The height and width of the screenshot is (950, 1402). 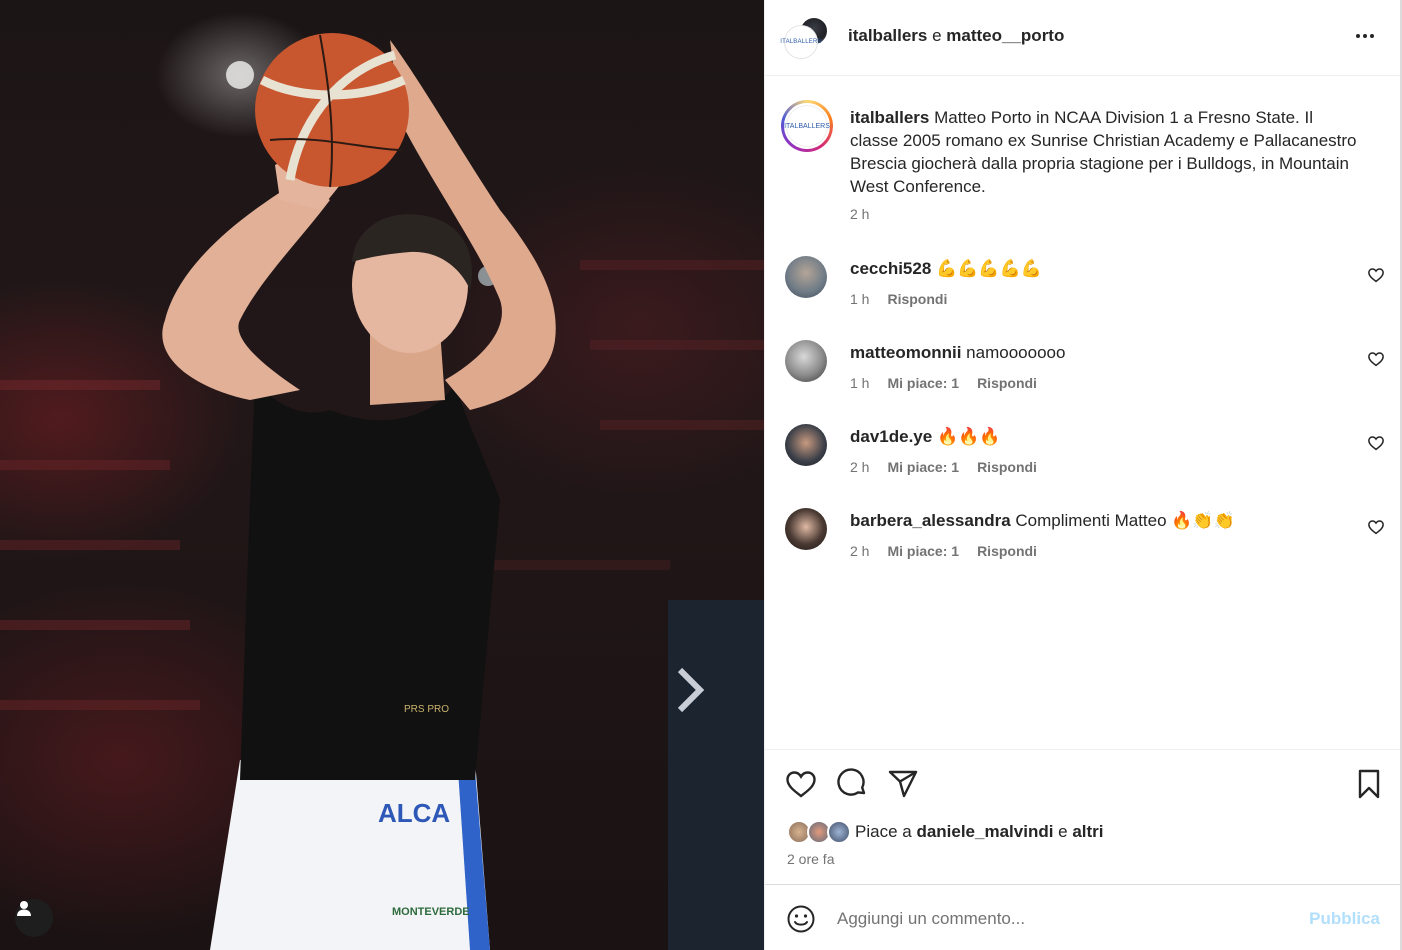 I want to click on comment-composer: Pubblica, so click(x=1082, y=917).